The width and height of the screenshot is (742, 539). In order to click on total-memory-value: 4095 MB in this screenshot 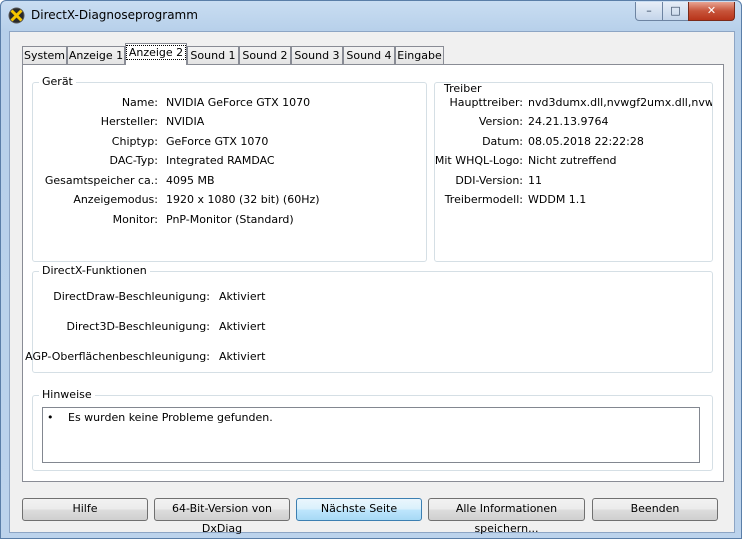, I will do `click(190, 180)`.